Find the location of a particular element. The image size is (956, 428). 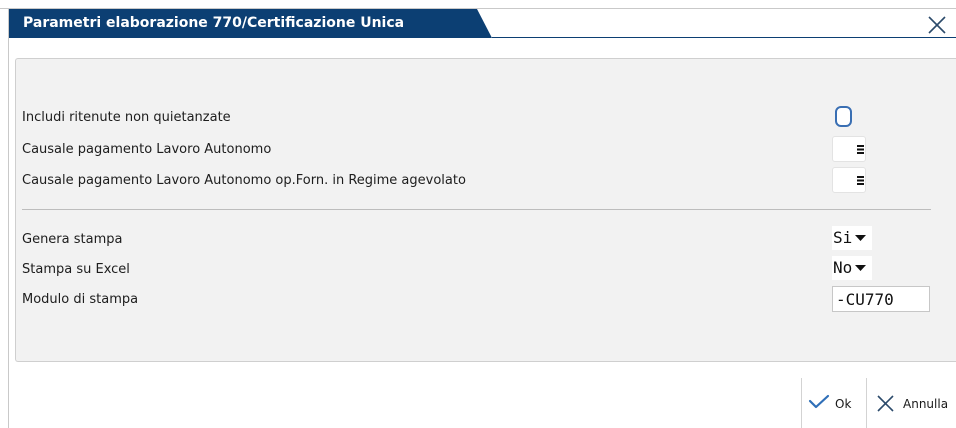

title-underline is located at coordinates (724, 37).